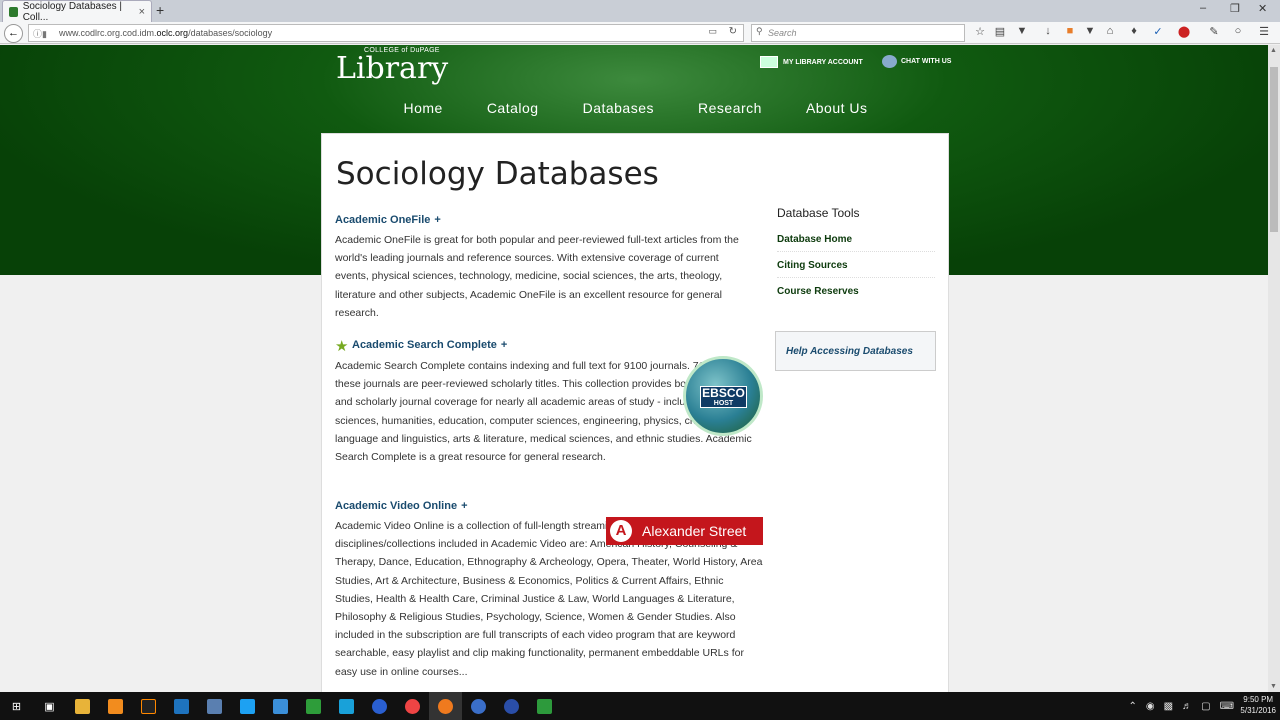 The image size is (1280, 720). What do you see at coordinates (478, 706) in the screenshot?
I see `app-circle-icon` at bounding box center [478, 706].